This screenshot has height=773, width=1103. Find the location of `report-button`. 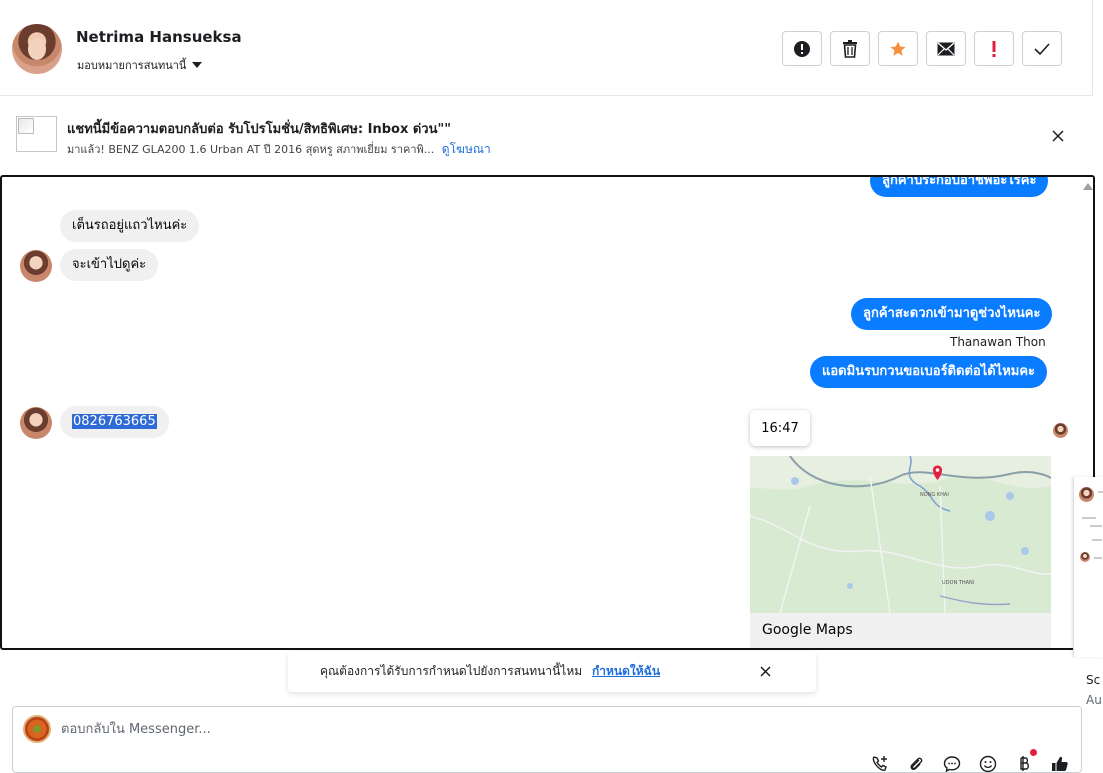

report-button is located at coordinates (802, 48).